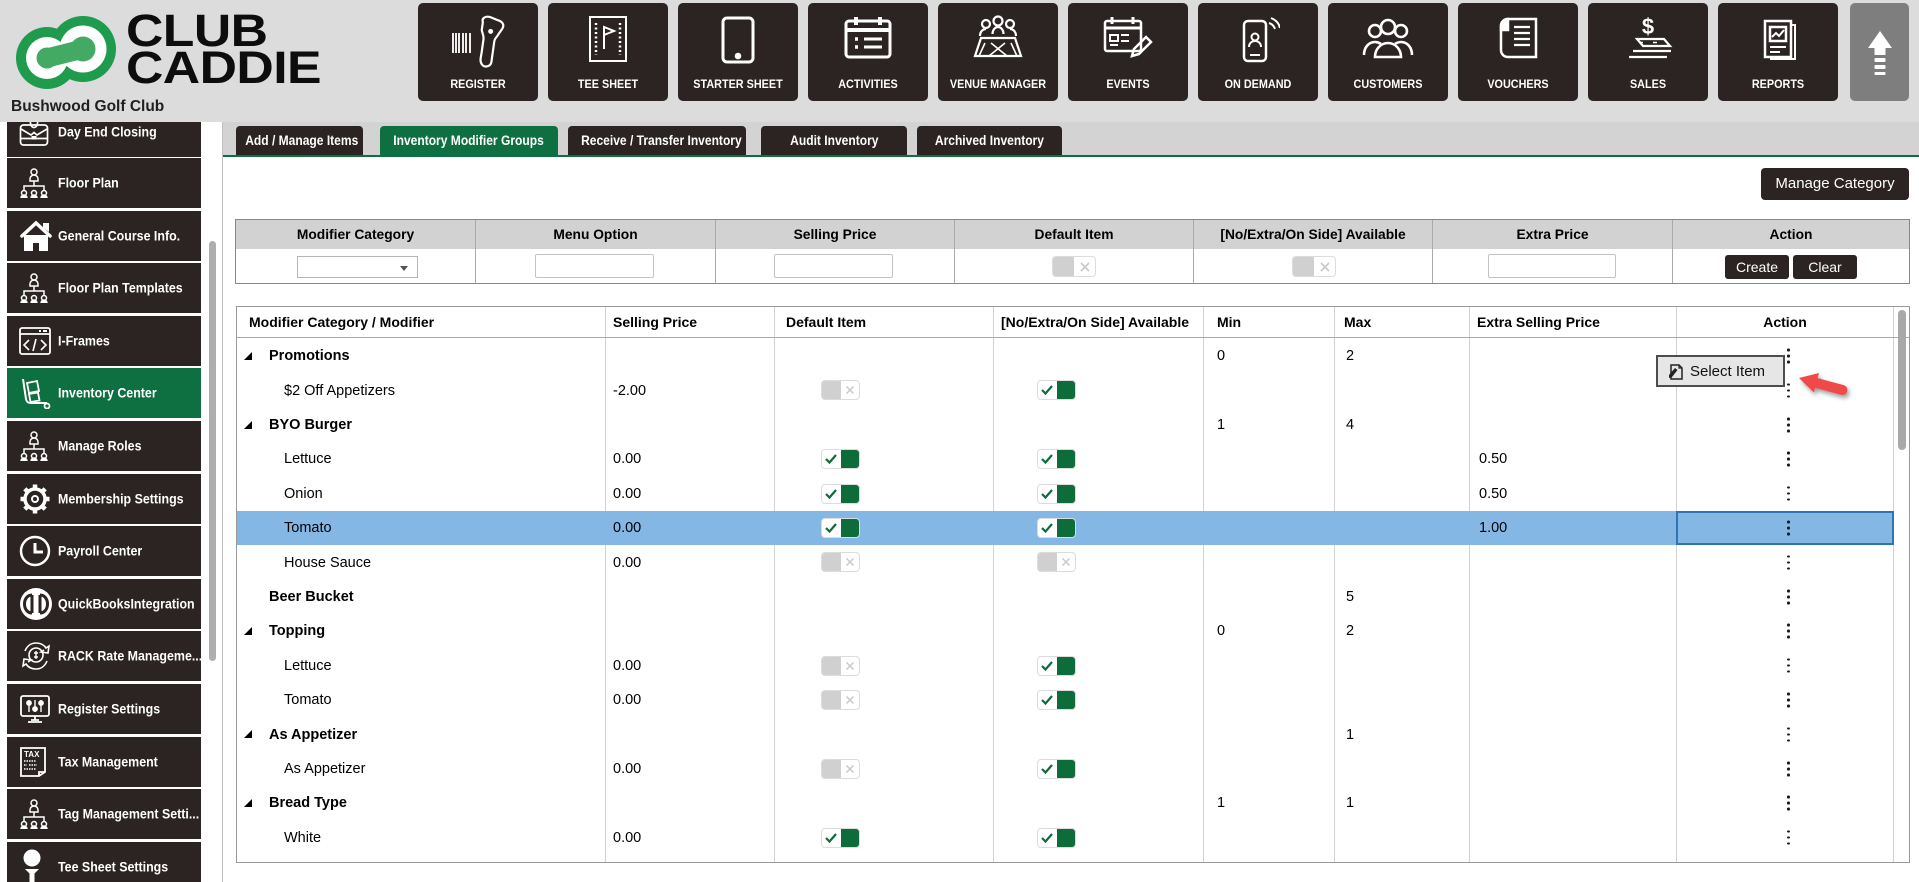 Image resolution: width=1919 pixels, height=882 pixels. I want to click on svg-text: TAX, so click(32, 754).